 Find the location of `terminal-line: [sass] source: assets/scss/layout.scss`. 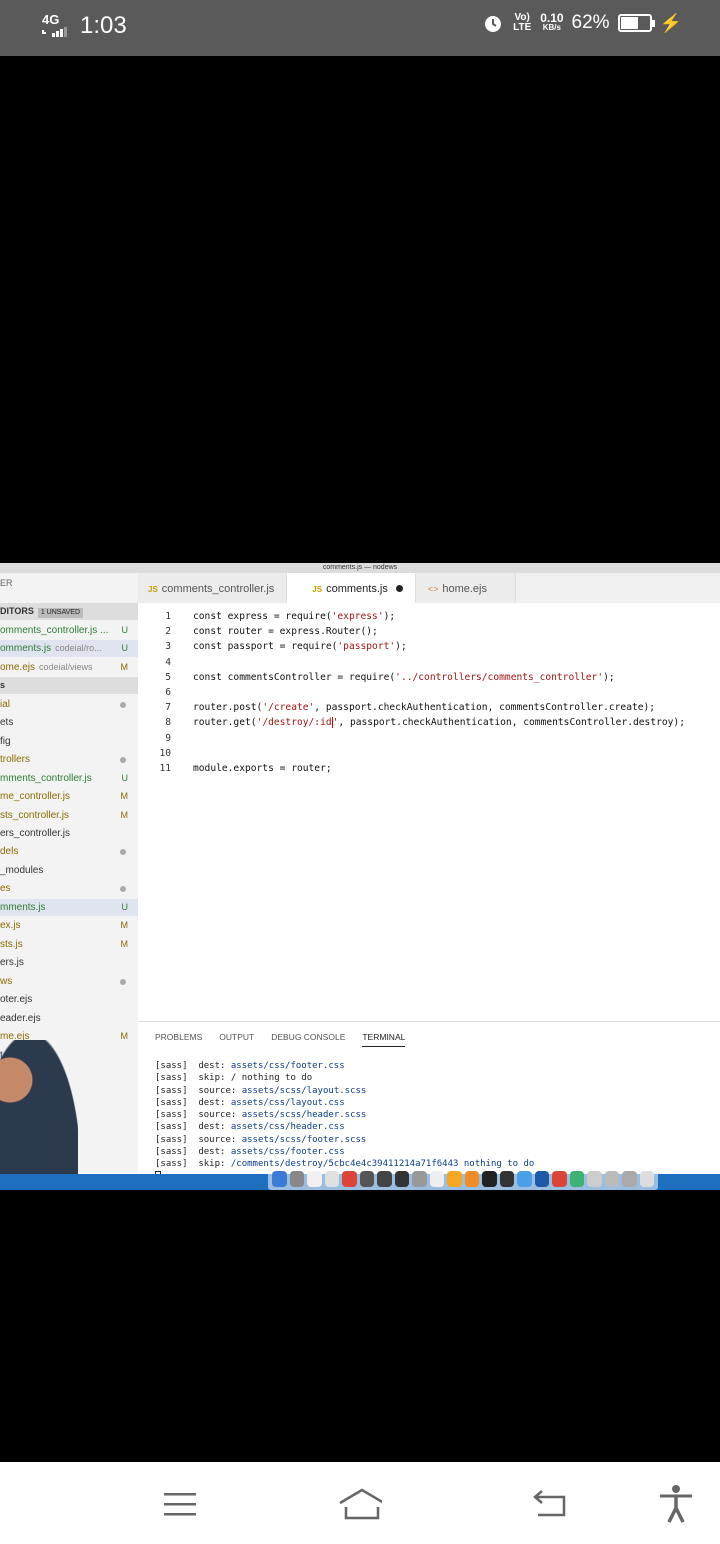

terminal-line: [sass] source: assets/scss/layout.scss is located at coordinates (344, 1091).